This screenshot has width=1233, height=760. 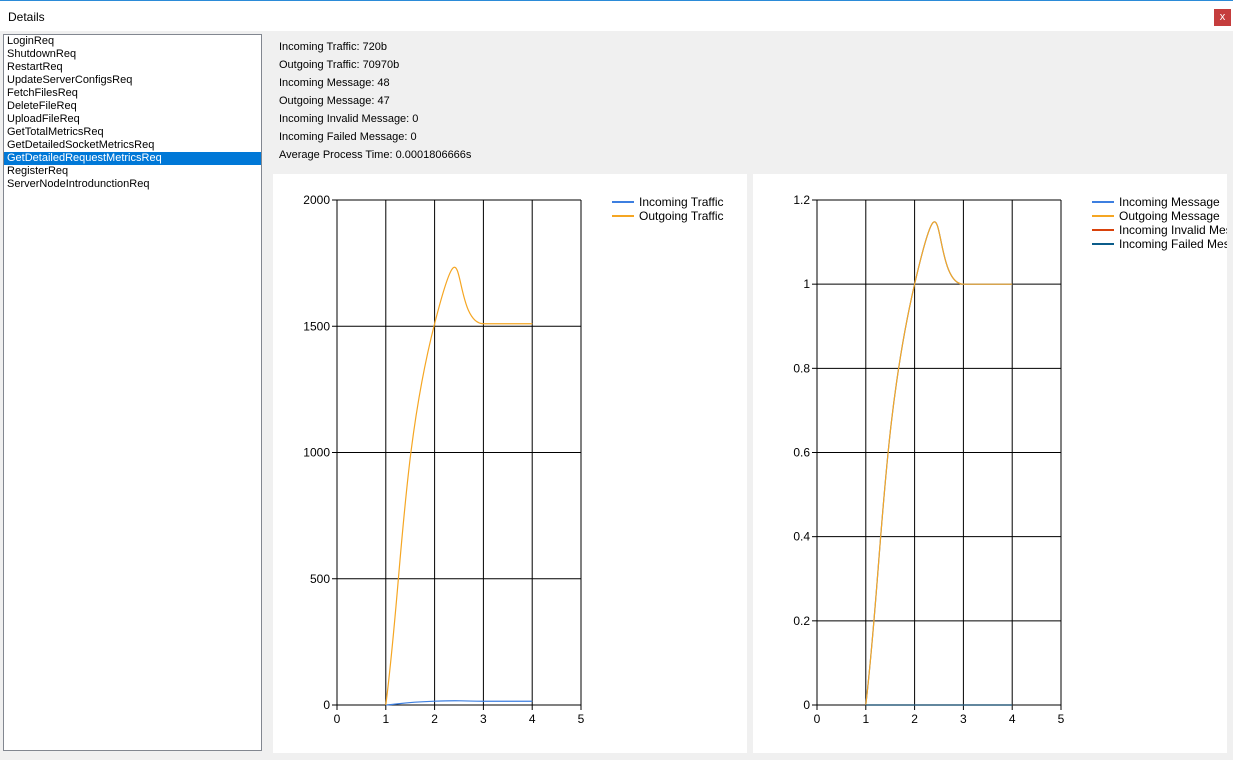 What do you see at coordinates (1173, 230) in the screenshot?
I see `legend-label: Incoming Invalid Message` at bounding box center [1173, 230].